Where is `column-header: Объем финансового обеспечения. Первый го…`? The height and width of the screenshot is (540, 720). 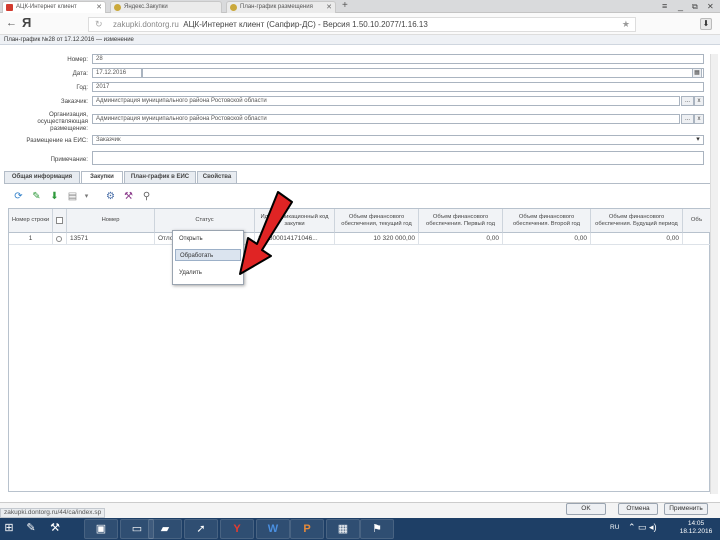
column-header: Объем финансового обеспечения. Первый го… is located at coordinates (461, 221).